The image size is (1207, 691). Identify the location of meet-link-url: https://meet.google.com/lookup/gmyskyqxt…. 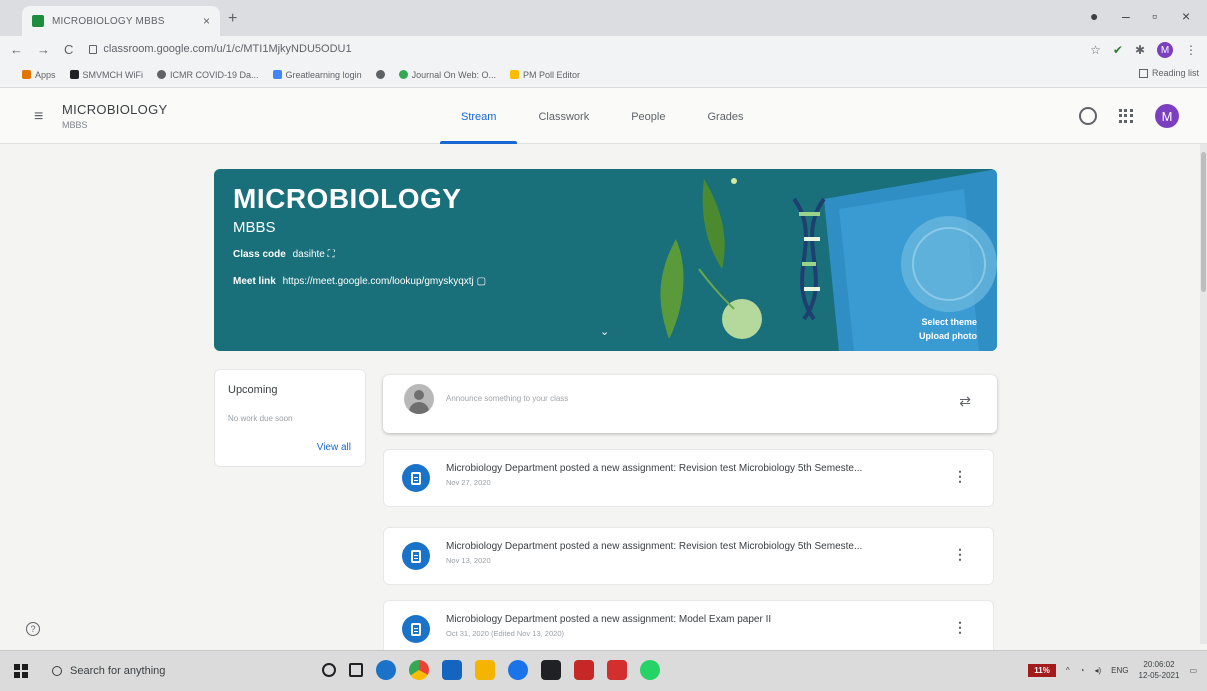
(378, 281).